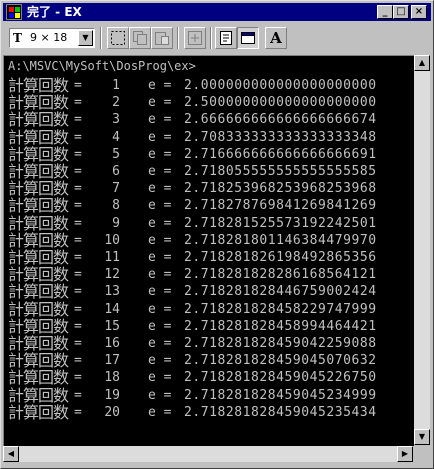 The height and width of the screenshot is (469, 434). What do you see at coordinates (85, 38) in the screenshot?
I see `chevron-down-icon: ▼` at bounding box center [85, 38].